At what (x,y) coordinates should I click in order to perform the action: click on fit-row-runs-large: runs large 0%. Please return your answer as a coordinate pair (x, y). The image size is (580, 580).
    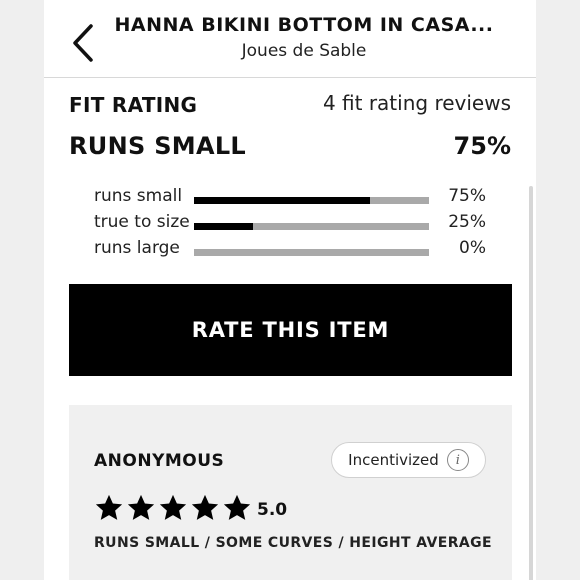
    Looking at the image, I should click on (294, 250).